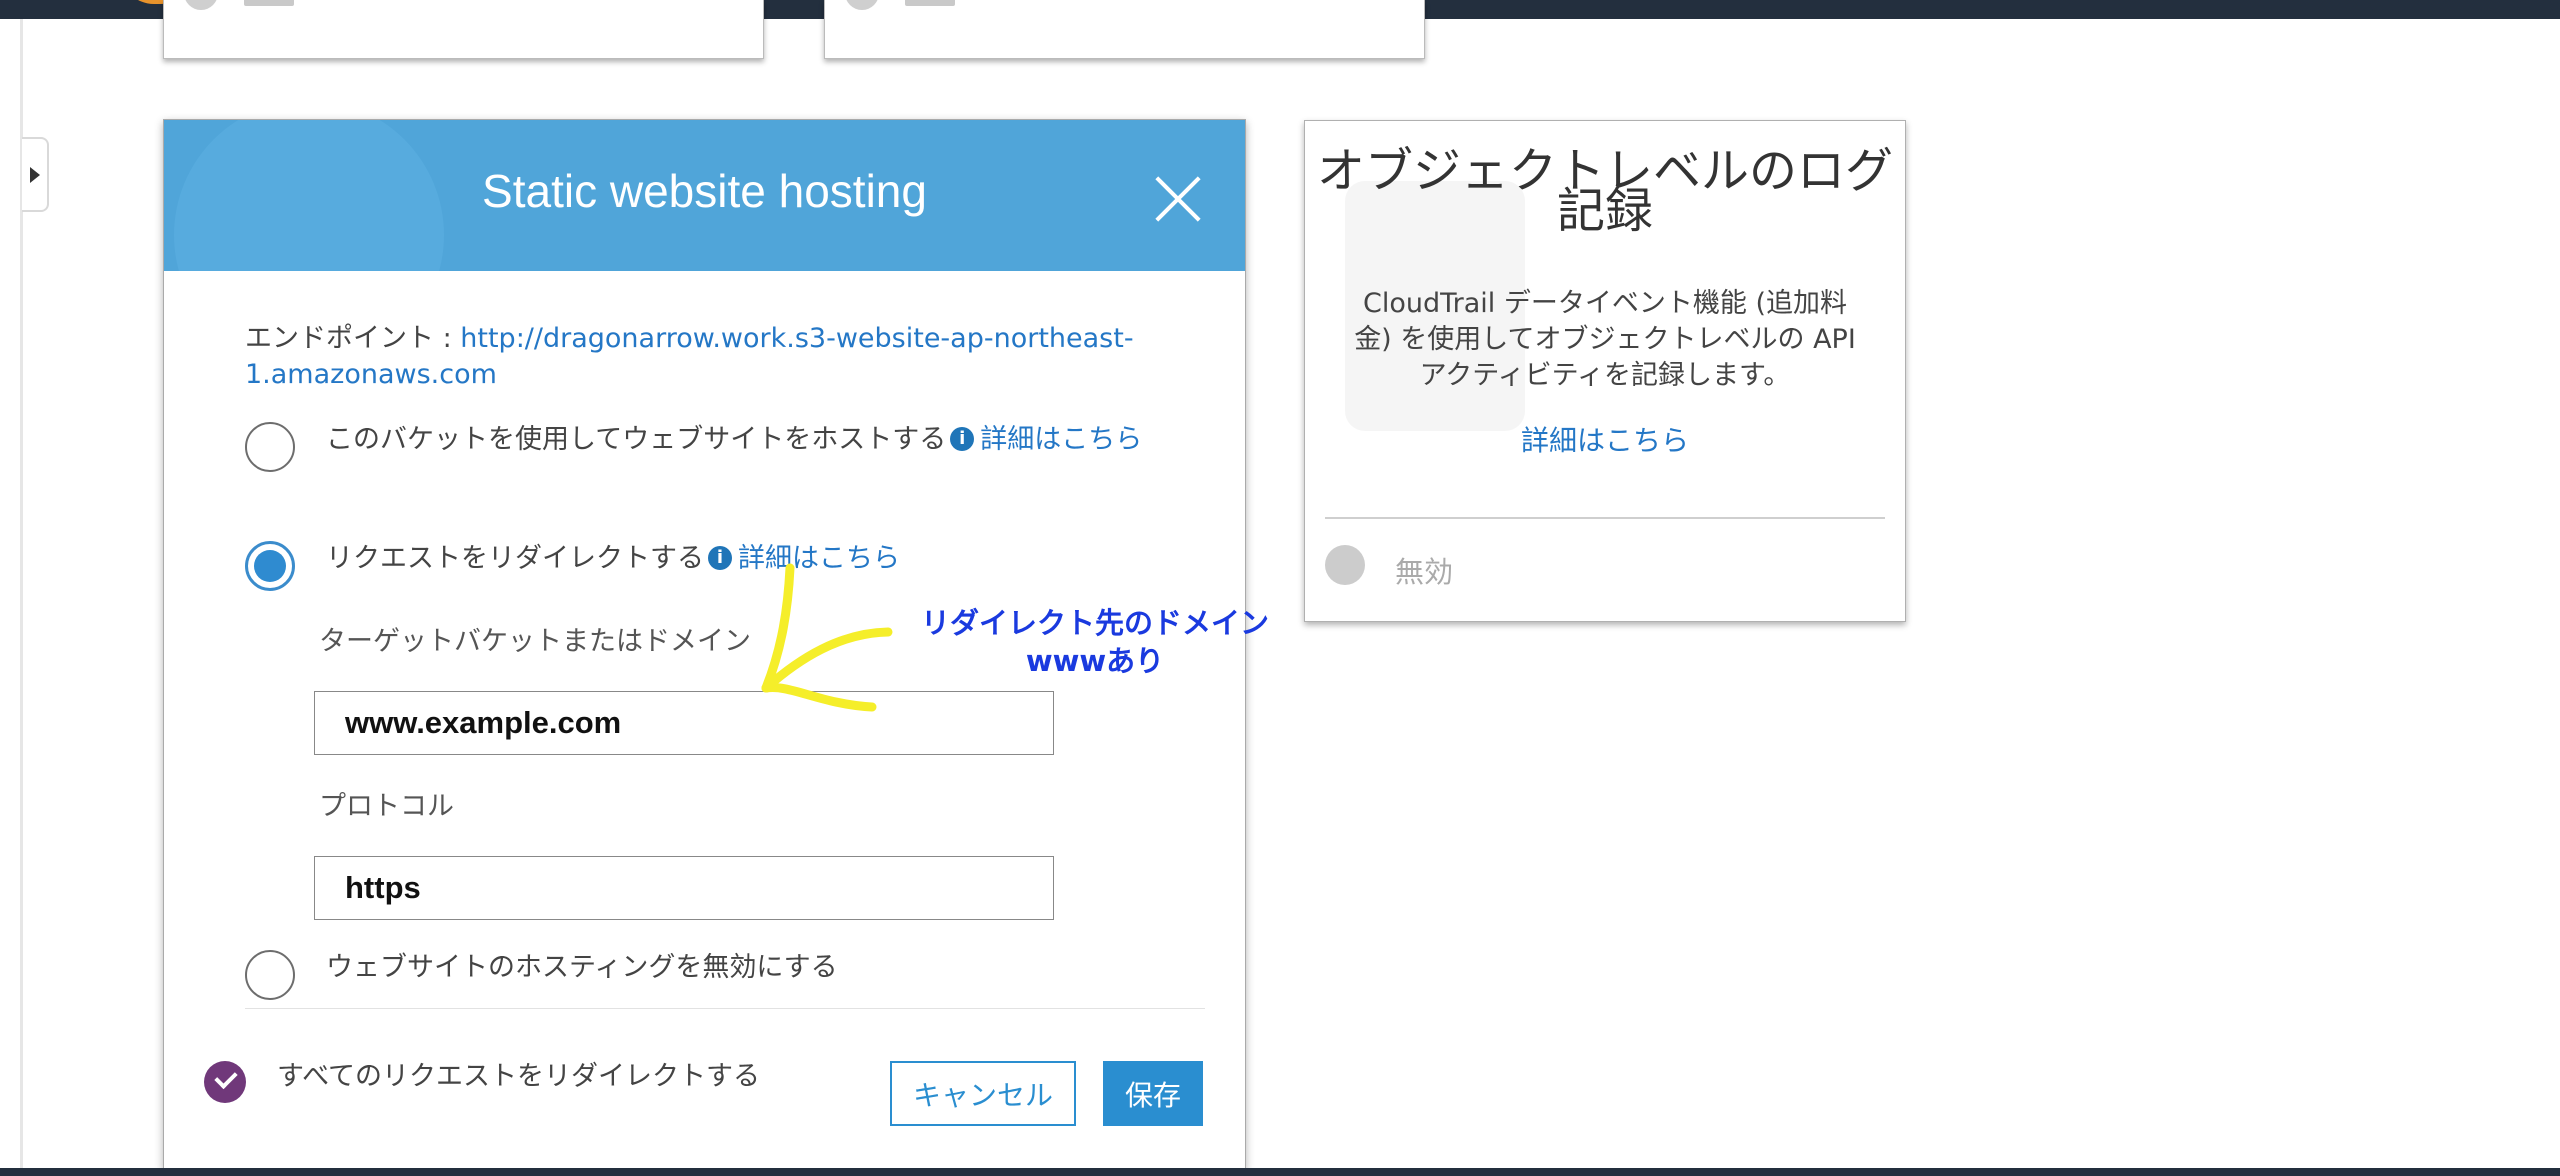 The image size is (2560, 1176). Describe the element at coordinates (225, 1082) in the screenshot. I see `check-icon` at that location.